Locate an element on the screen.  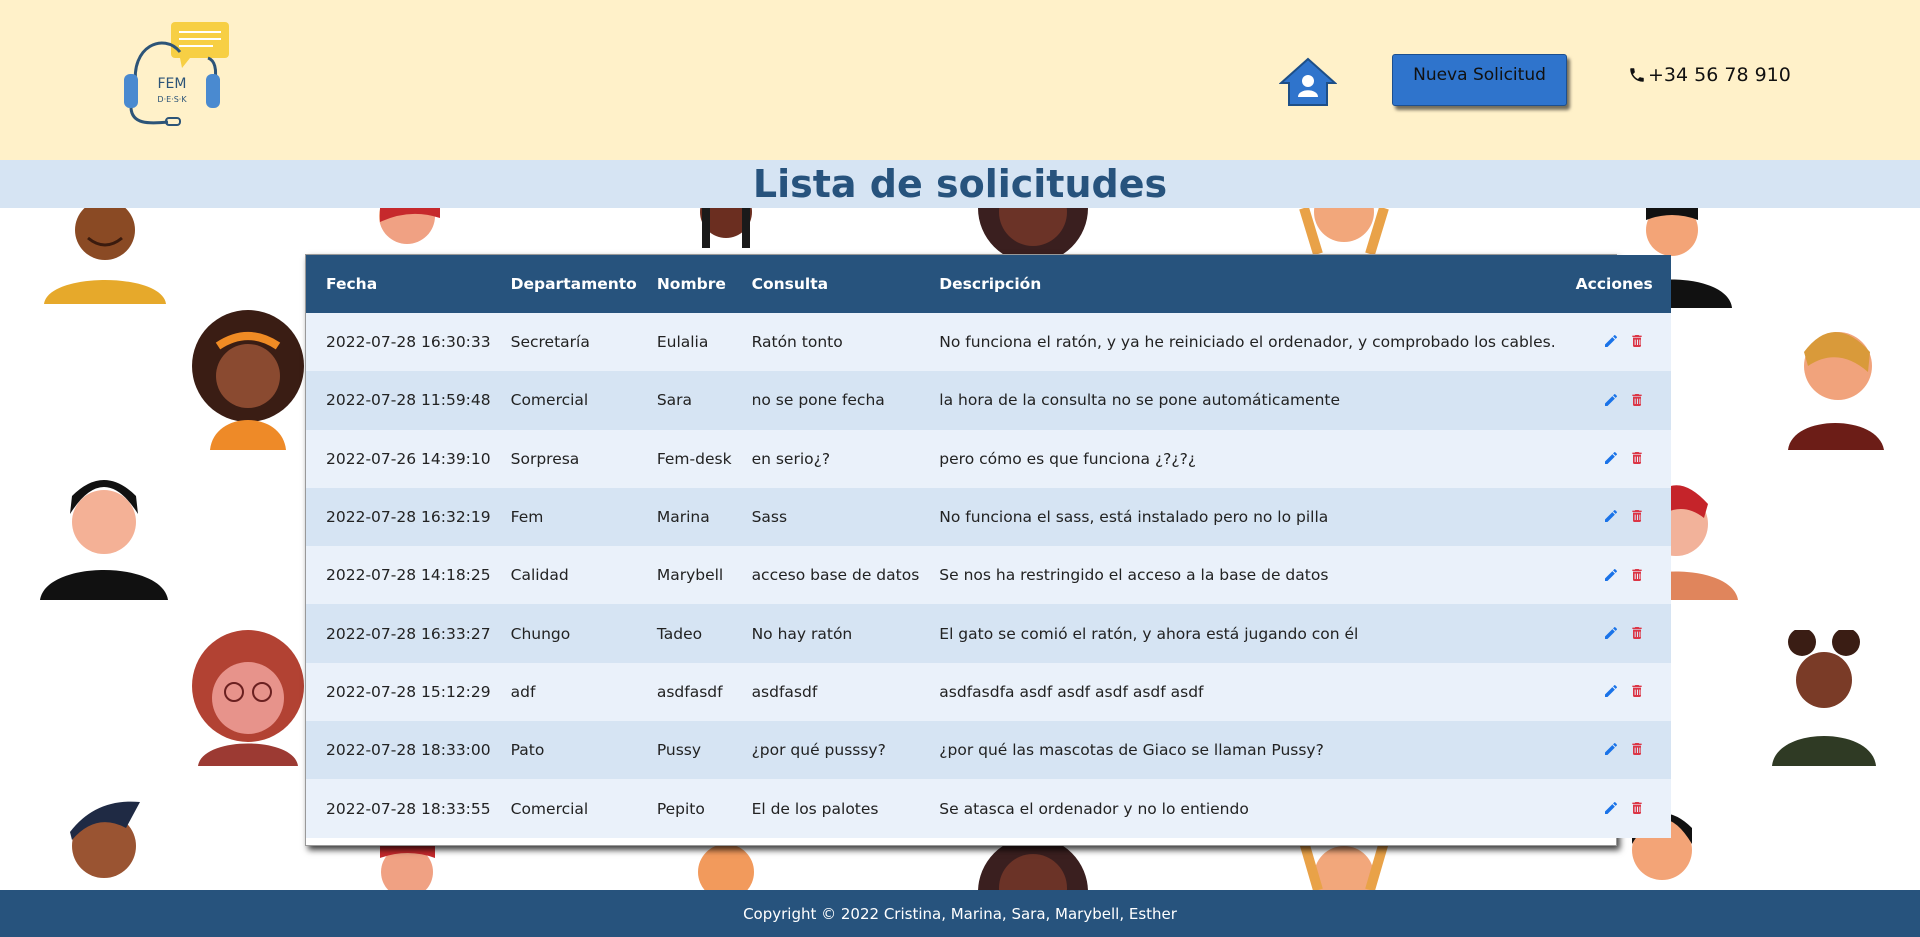
cell-consulta: Ratón tonto is located at coordinates (797, 342).